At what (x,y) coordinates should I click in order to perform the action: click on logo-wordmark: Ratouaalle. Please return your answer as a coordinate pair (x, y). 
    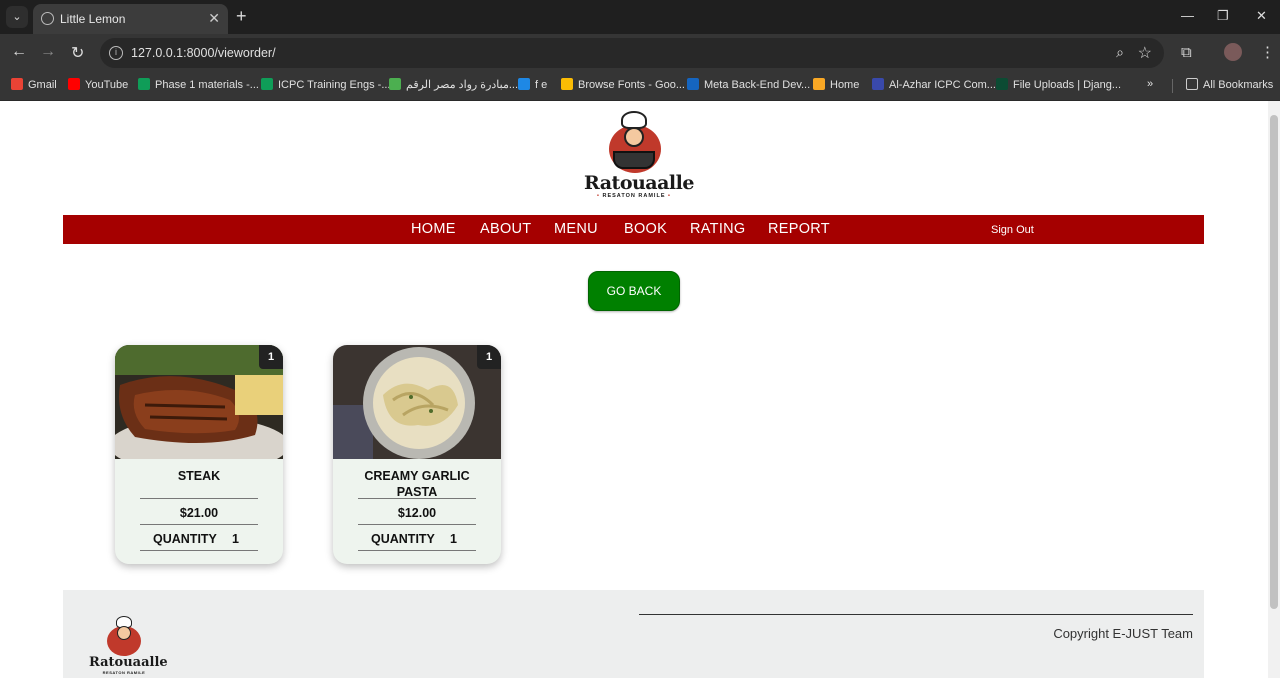
    Looking at the image, I should click on (639, 183).